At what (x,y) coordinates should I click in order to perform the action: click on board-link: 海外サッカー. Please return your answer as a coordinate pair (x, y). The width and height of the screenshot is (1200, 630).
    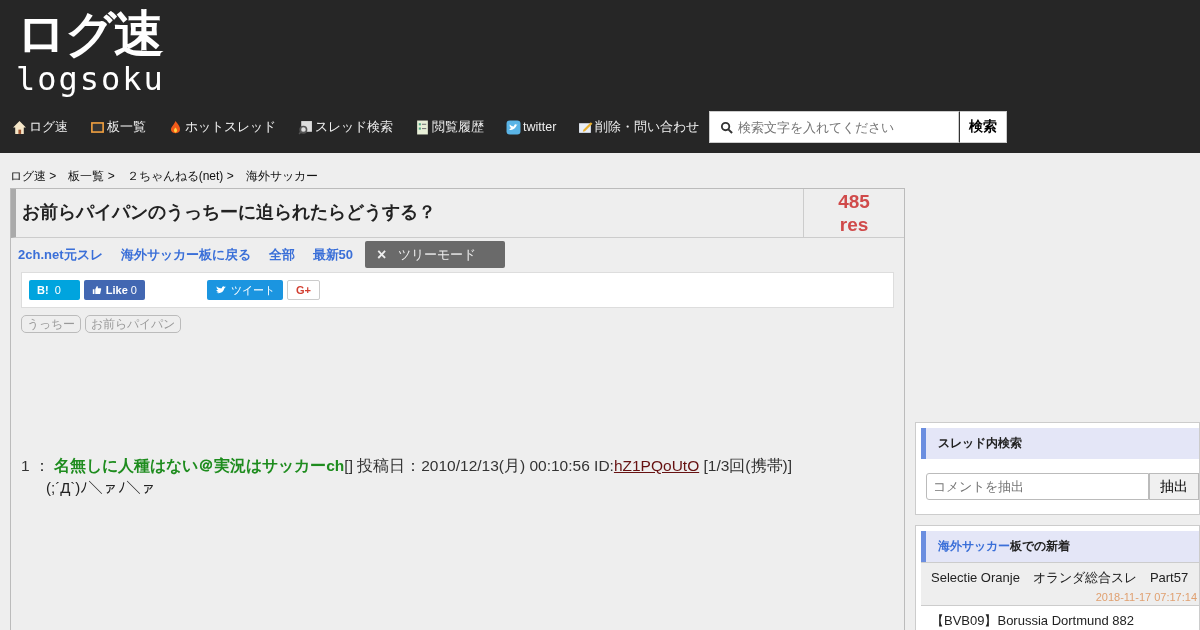
    Looking at the image, I should click on (974, 546).